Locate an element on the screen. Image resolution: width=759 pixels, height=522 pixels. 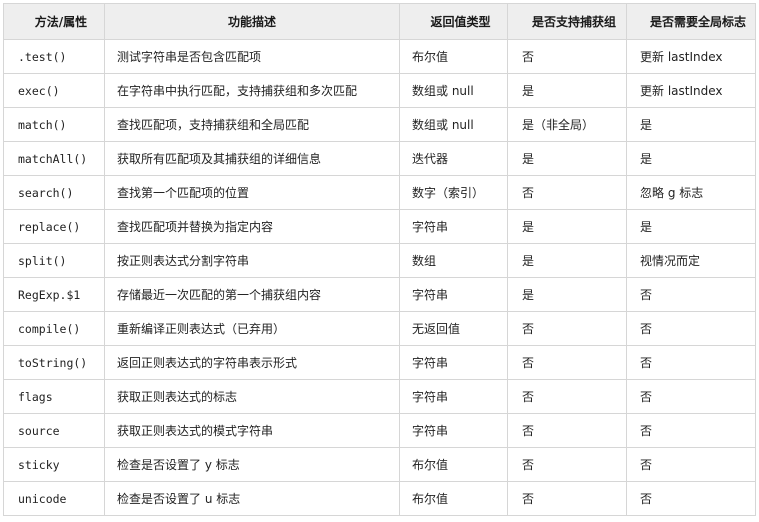
table-row: .test() 测试字符串是否包含匹配项 布尔值 否 更新 lastIndex is located at coordinates (379, 56).